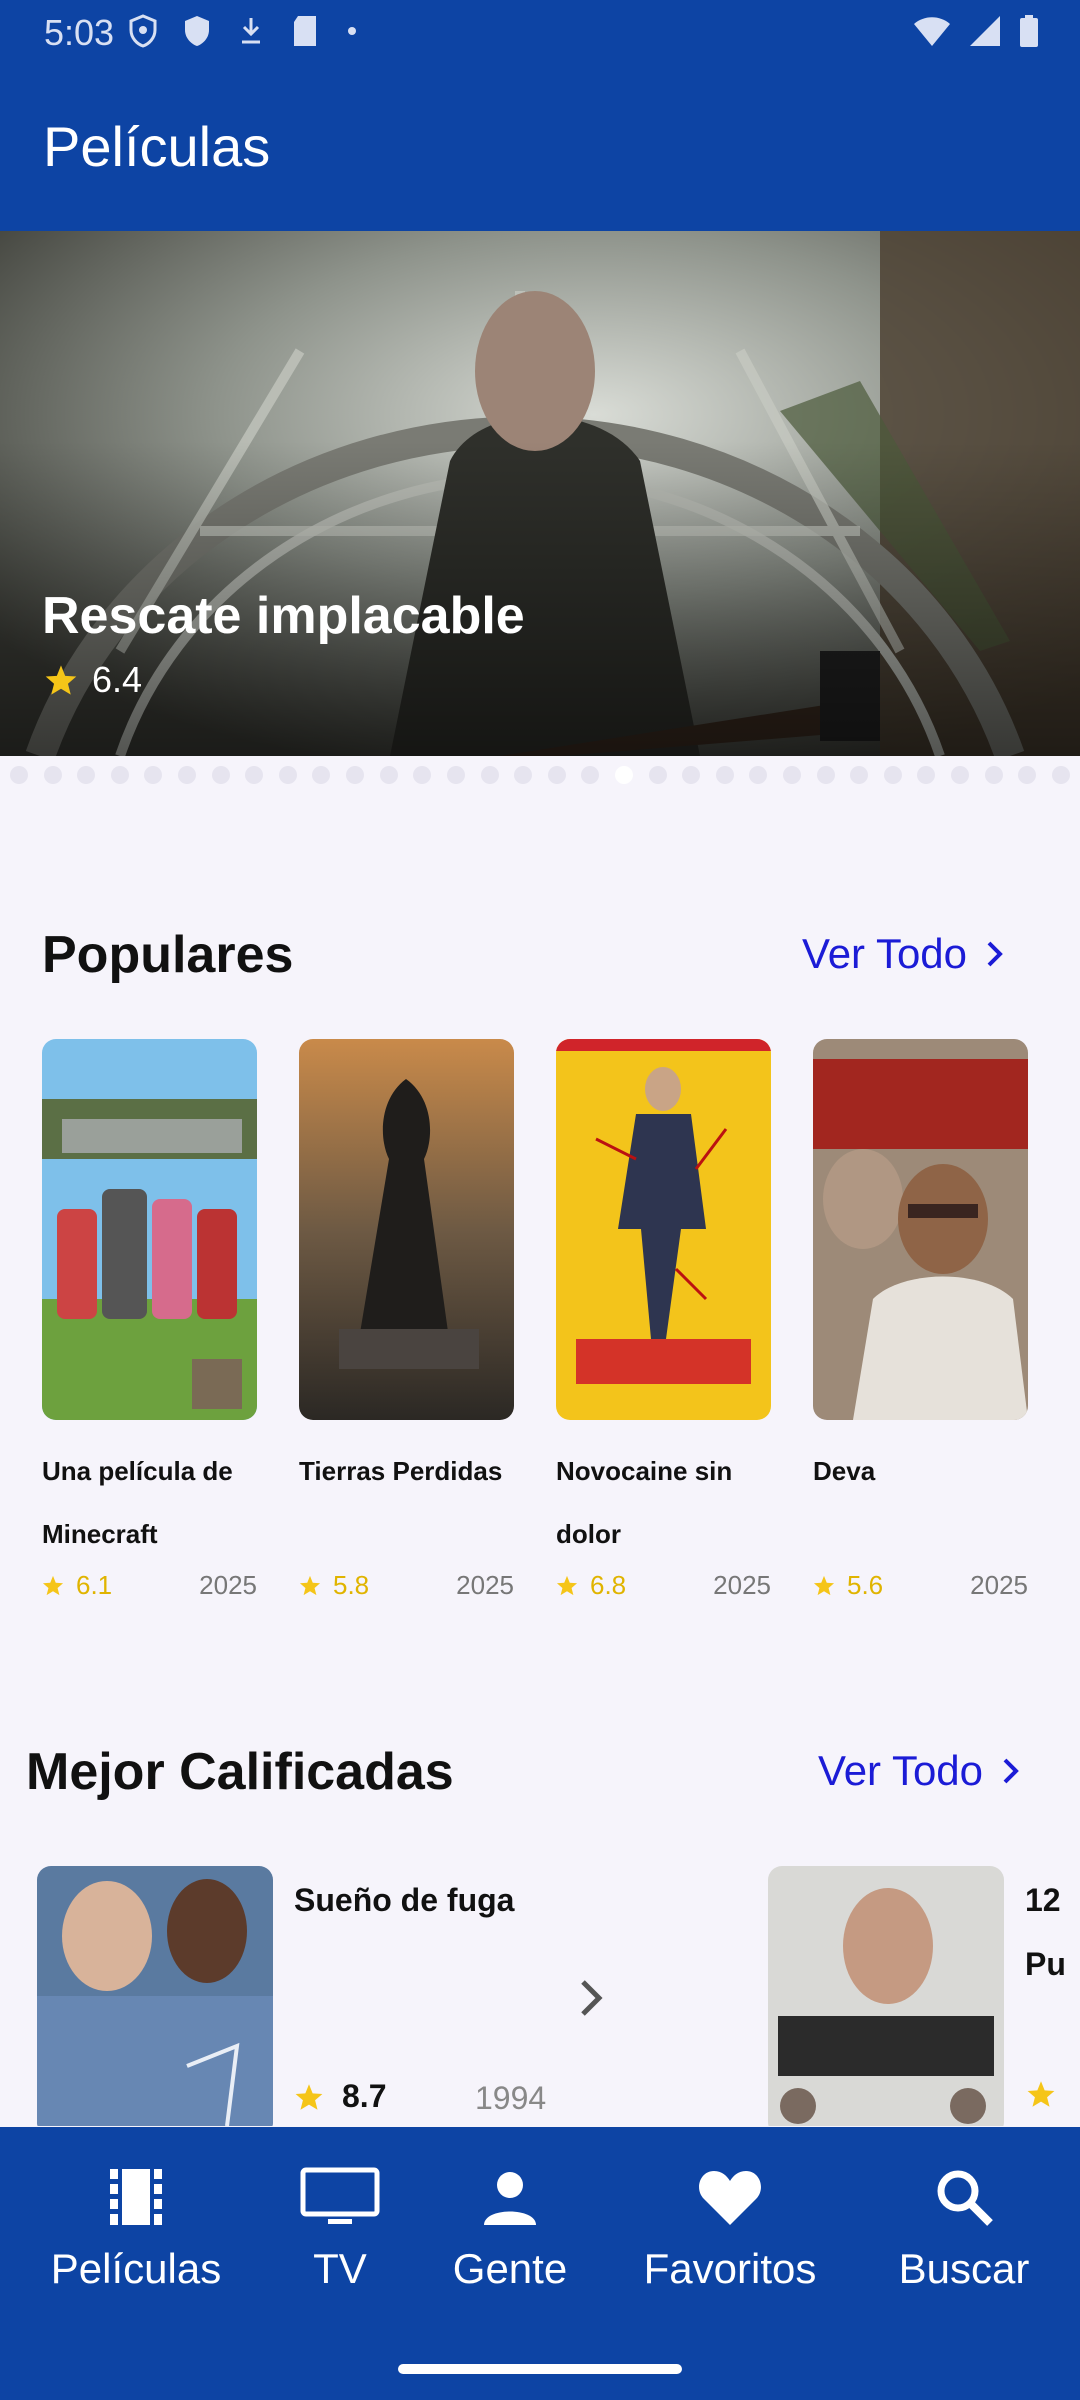 The image size is (1080, 2400). I want to click on movie-meta: 6.1 2025, so click(149, 1585).